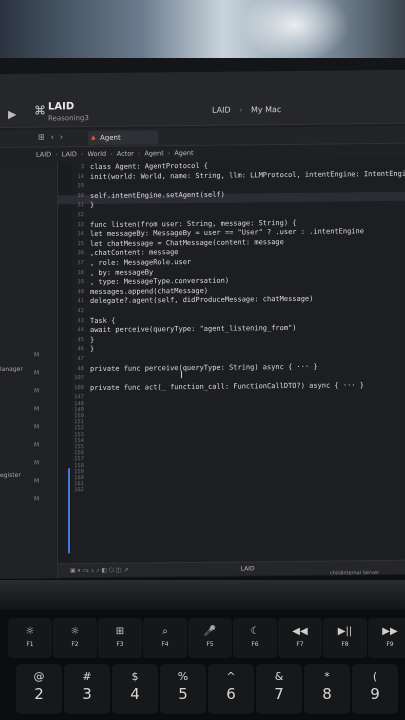 The height and width of the screenshot is (720, 405). What do you see at coordinates (165, 638) in the screenshot?
I see `function-key: ⌕ F4` at bounding box center [165, 638].